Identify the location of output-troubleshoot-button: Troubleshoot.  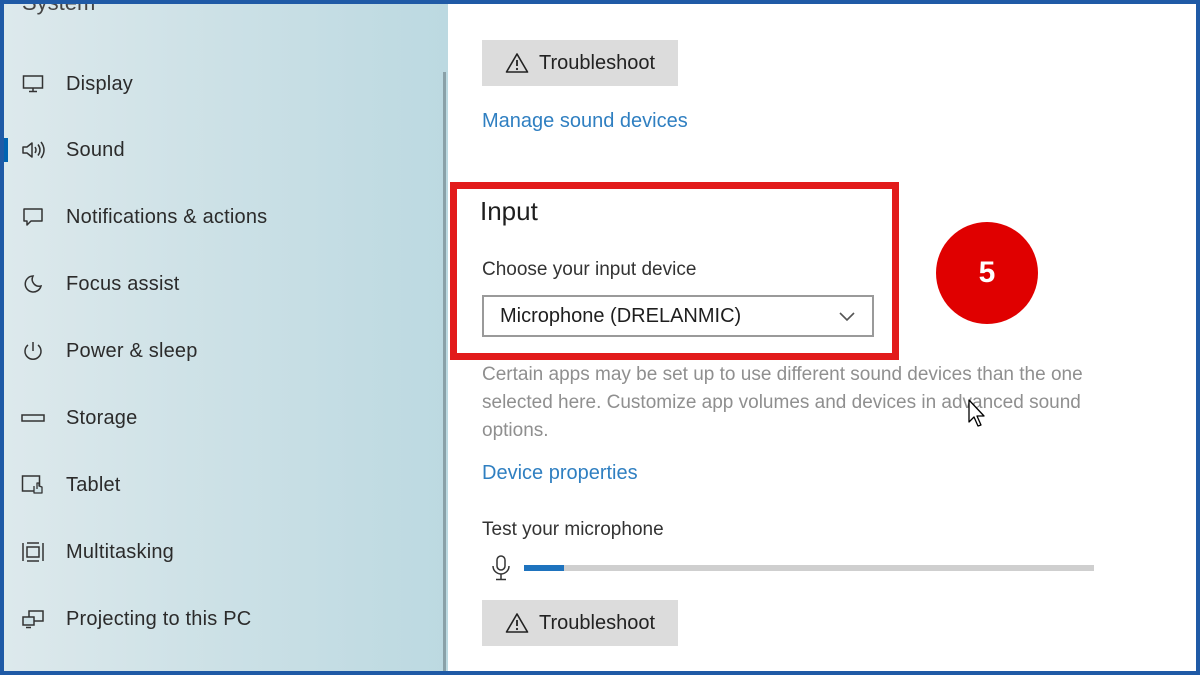
(580, 63).